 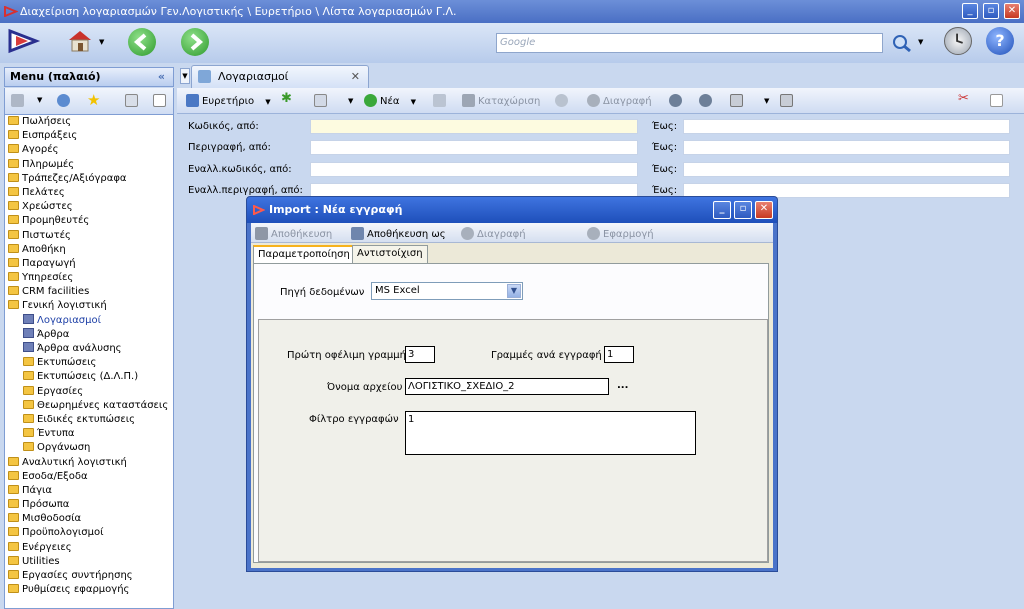 What do you see at coordinates (304, 254) in the screenshot?
I see `tab-parameters: Παραμετροποίηση` at bounding box center [304, 254].